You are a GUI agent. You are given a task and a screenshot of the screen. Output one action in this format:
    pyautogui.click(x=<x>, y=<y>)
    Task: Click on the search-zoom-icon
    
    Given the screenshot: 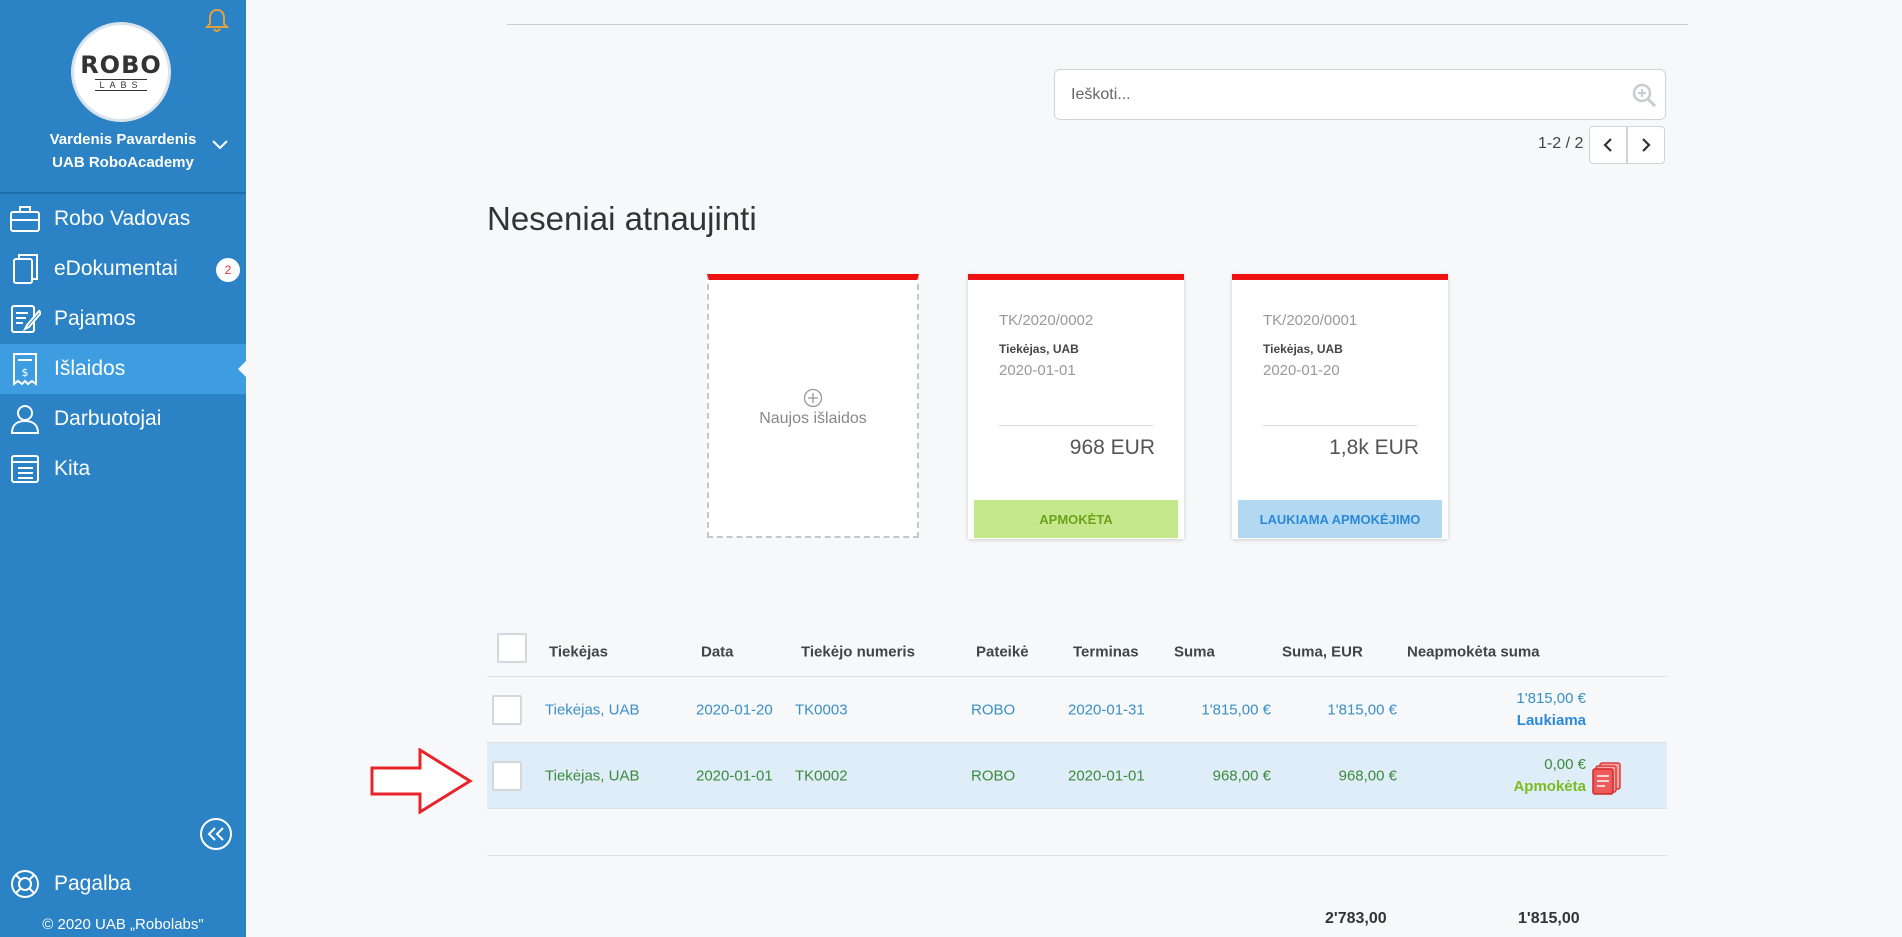 What is the action you would take?
    pyautogui.click(x=1644, y=95)
    